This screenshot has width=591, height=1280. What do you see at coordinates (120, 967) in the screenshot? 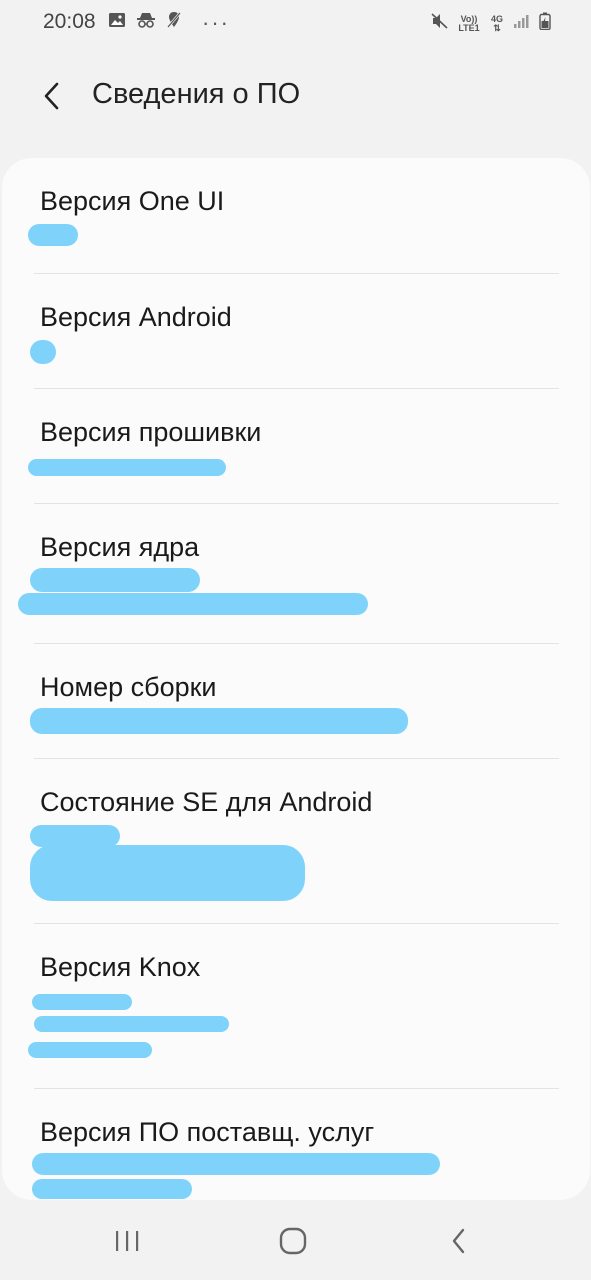
I see `list-item-title: Версия Knox` at bounding box center [120, 967].